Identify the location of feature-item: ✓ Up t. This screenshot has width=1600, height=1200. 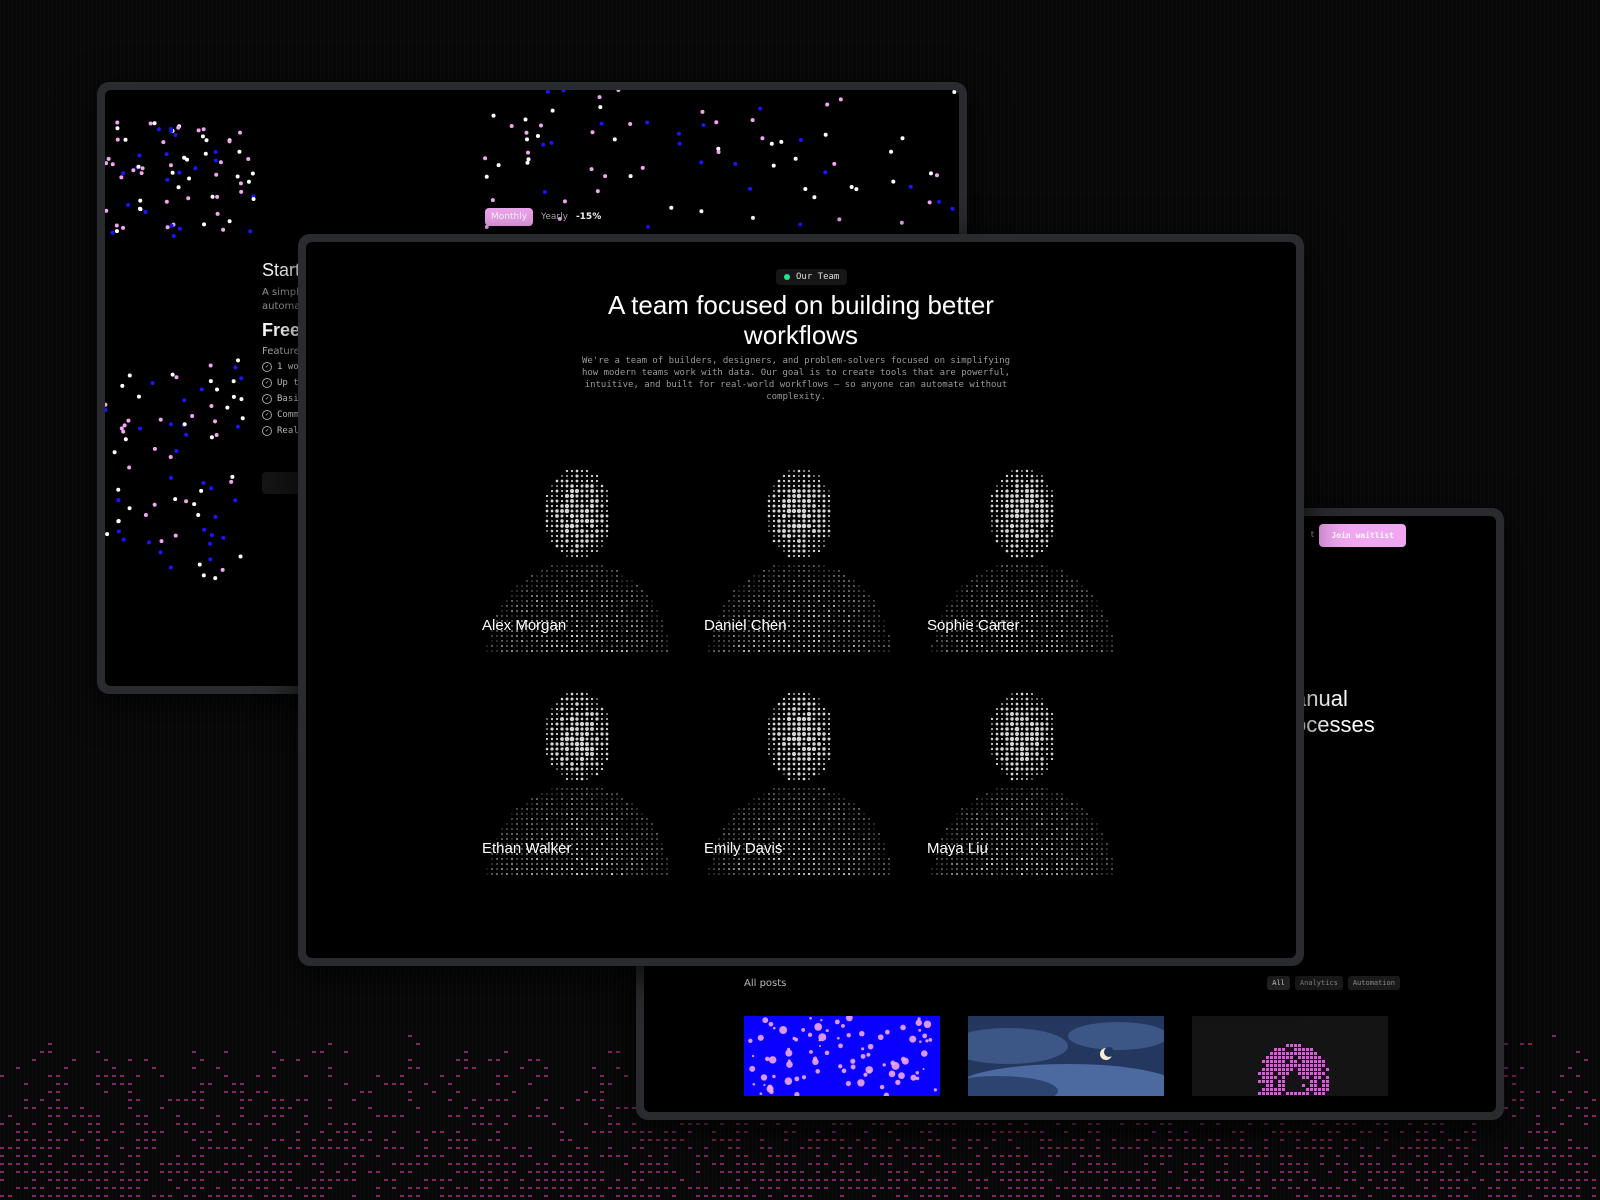
(280, 383).